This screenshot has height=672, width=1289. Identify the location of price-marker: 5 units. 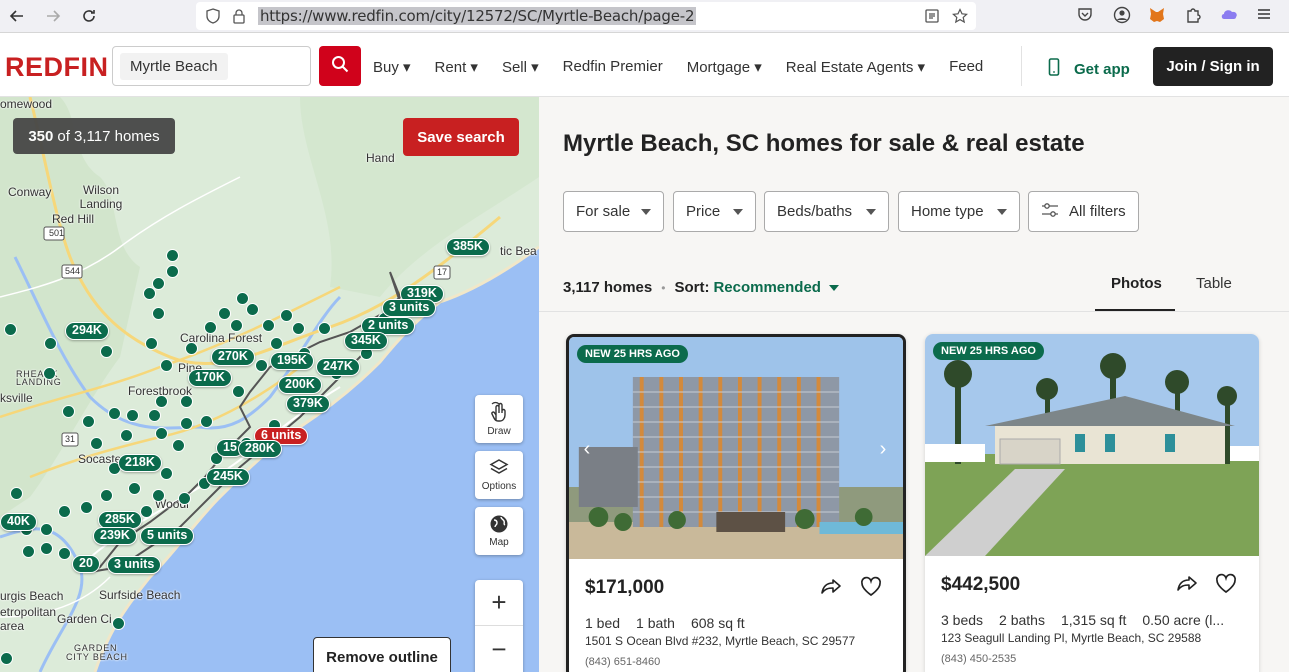
(167, 536).